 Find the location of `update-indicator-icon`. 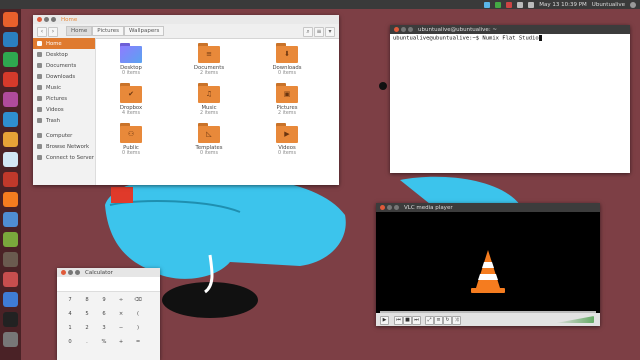

update-indicator-icon is located at coordinates (498, 4).